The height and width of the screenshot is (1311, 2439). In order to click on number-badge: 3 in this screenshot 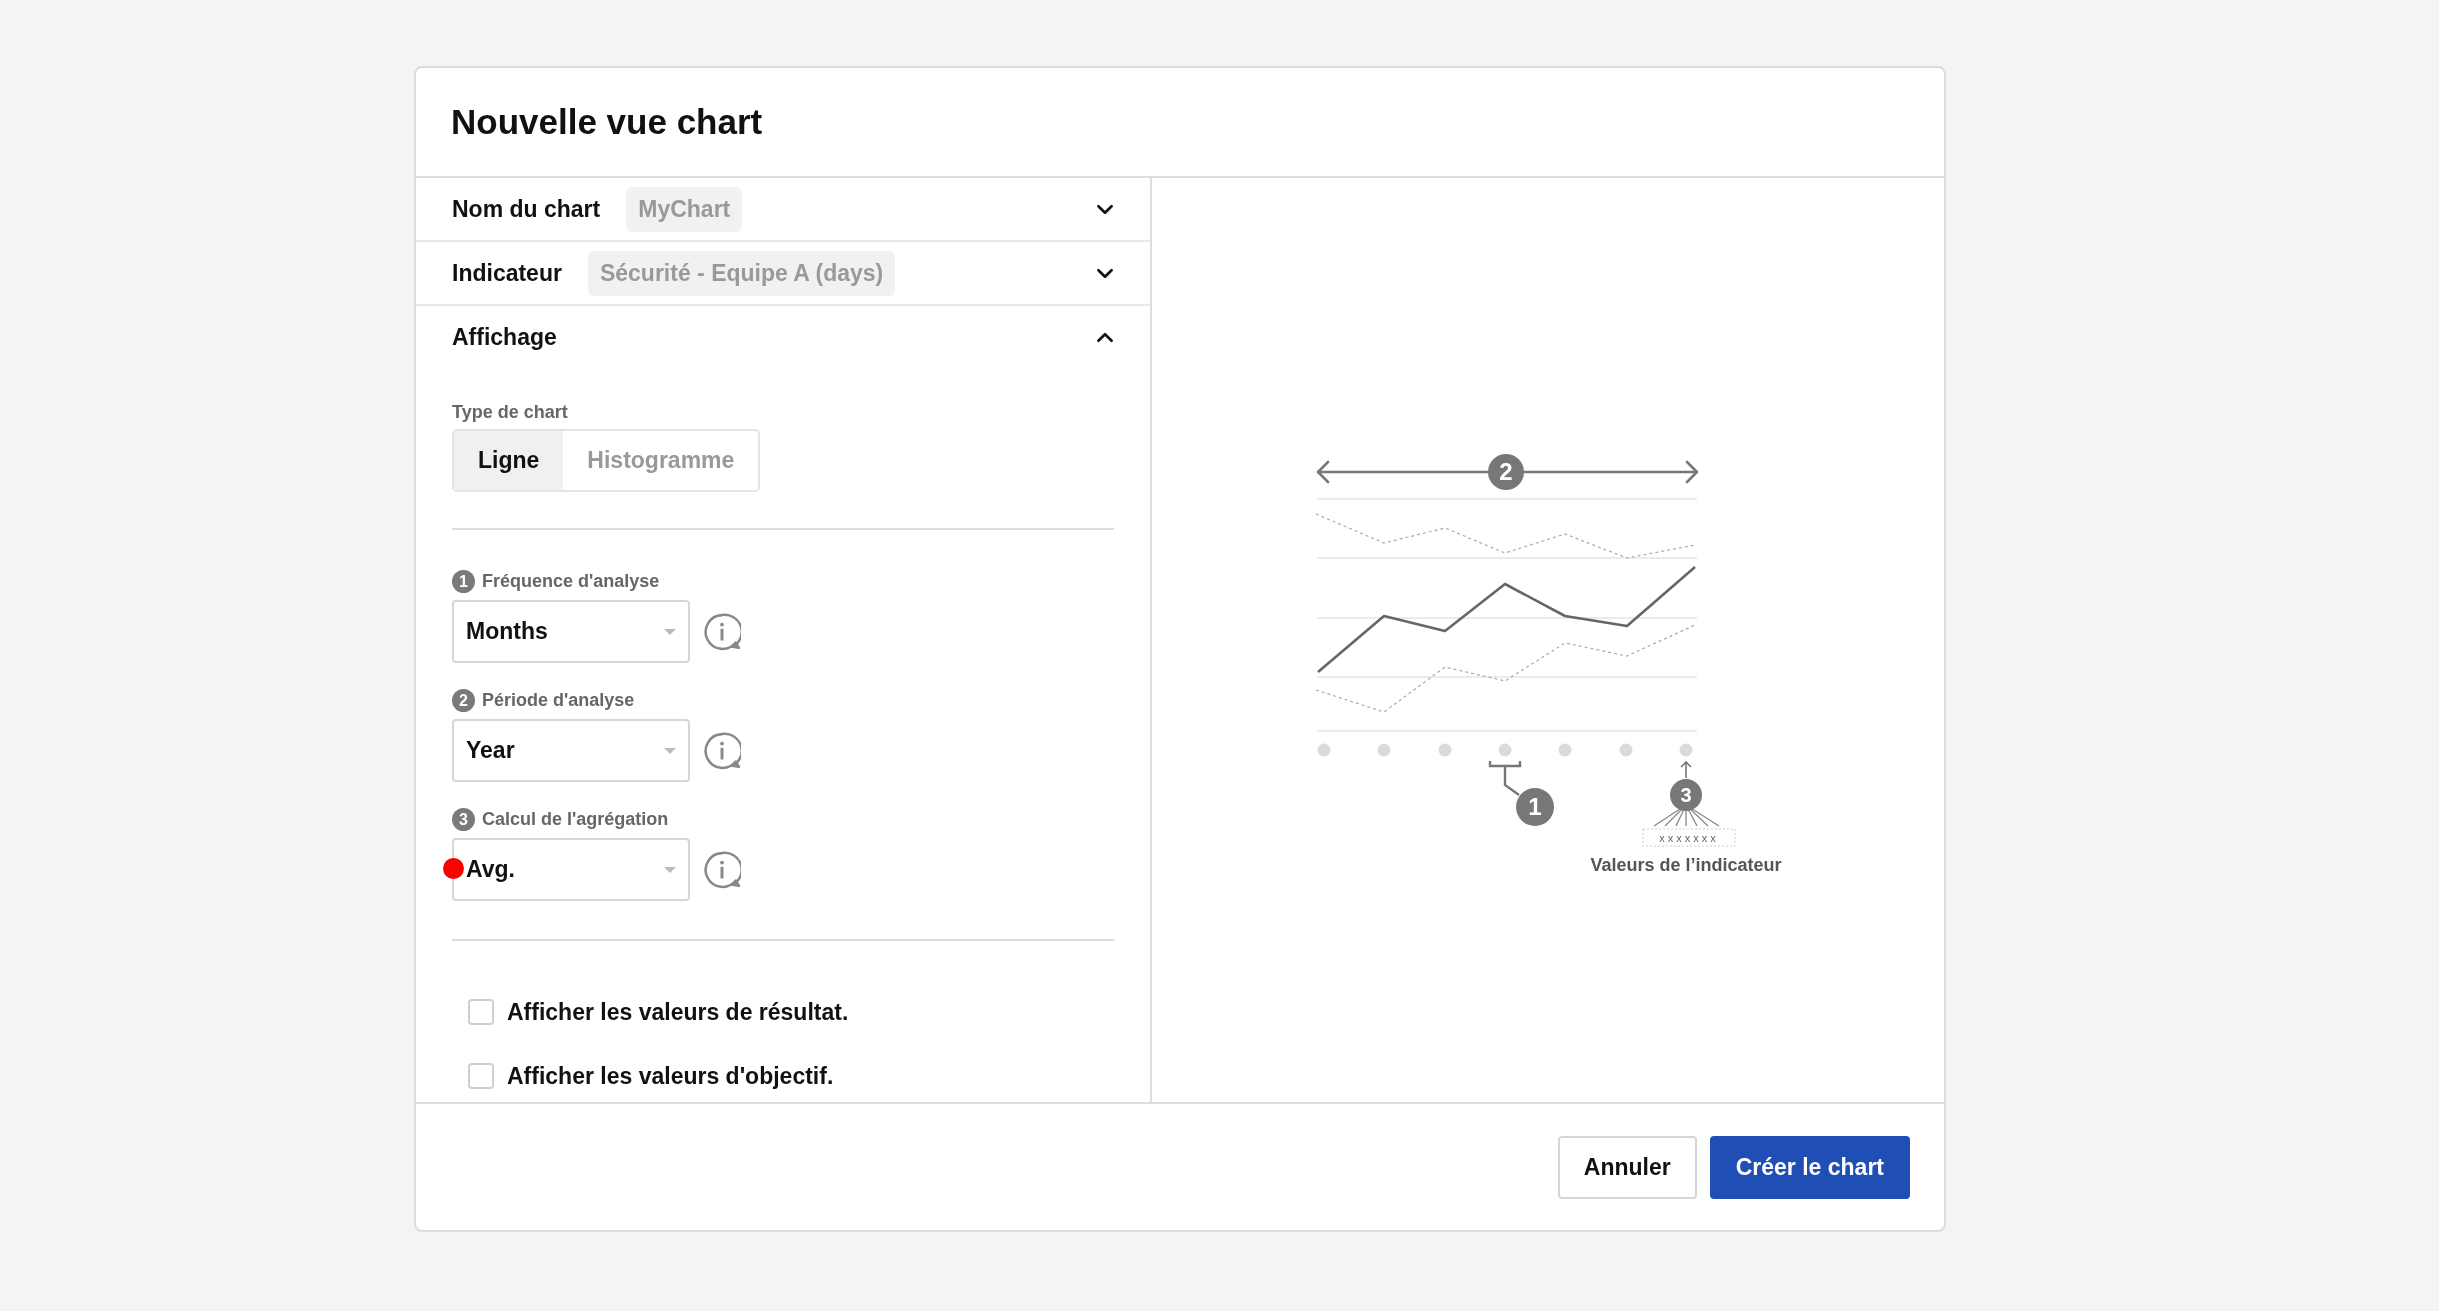, I will do `click(1686, 795)`.